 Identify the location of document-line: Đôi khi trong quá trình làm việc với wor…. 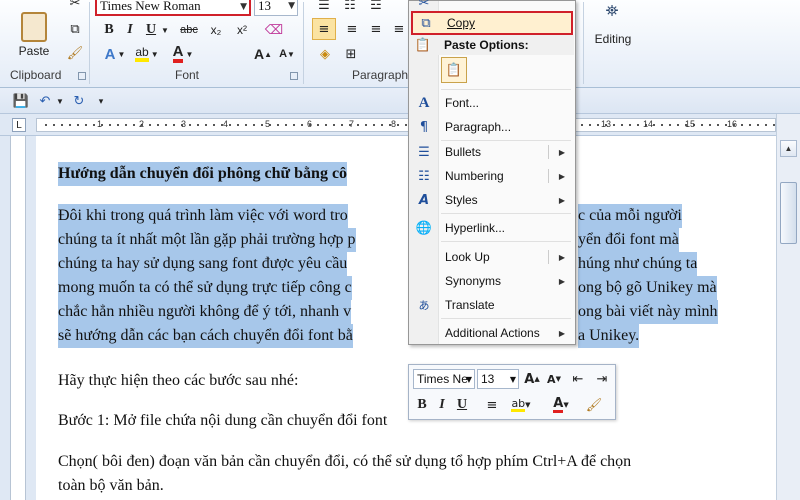
(203, 216).